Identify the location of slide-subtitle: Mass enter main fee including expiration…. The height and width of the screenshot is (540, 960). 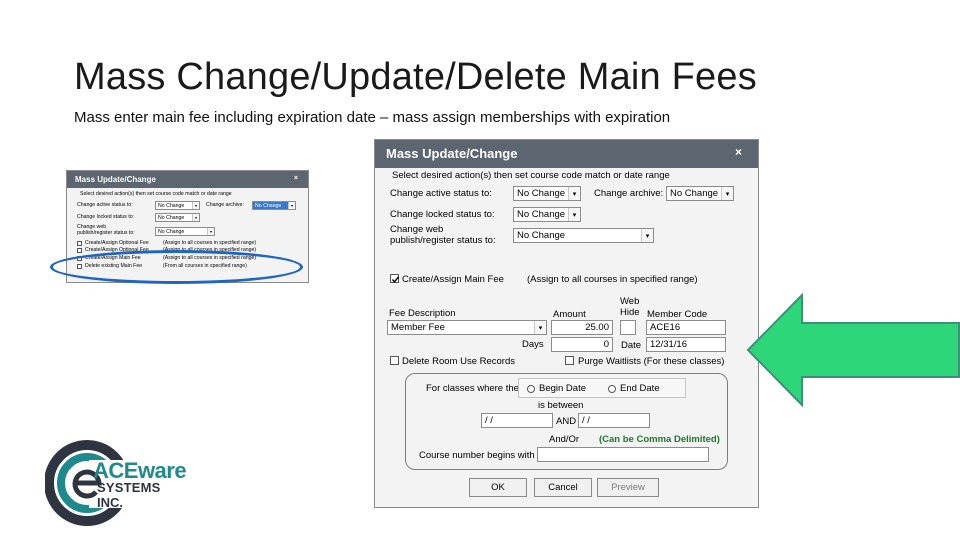
(372, 117).